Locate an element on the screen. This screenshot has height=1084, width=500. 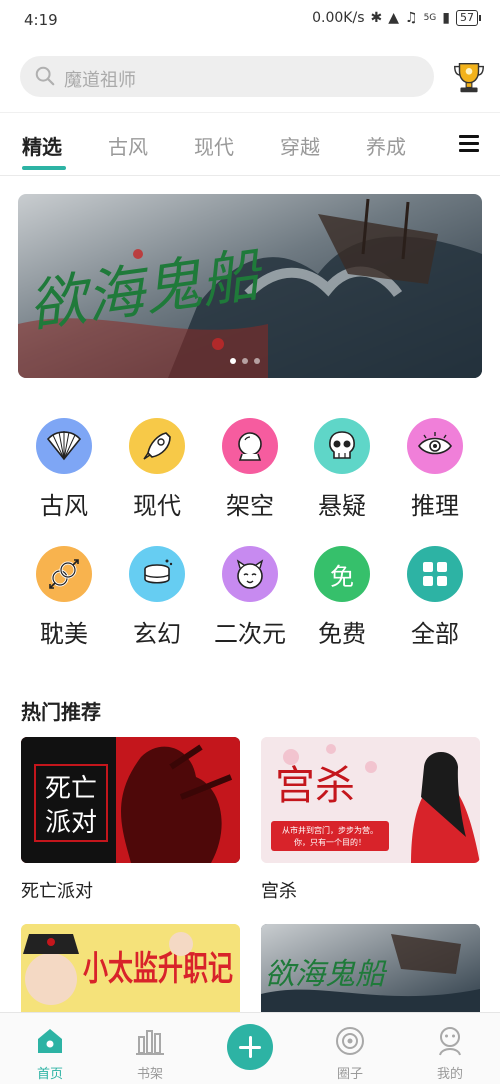
cover-title: 小太监升职记 is located at coordinates (158, 969).